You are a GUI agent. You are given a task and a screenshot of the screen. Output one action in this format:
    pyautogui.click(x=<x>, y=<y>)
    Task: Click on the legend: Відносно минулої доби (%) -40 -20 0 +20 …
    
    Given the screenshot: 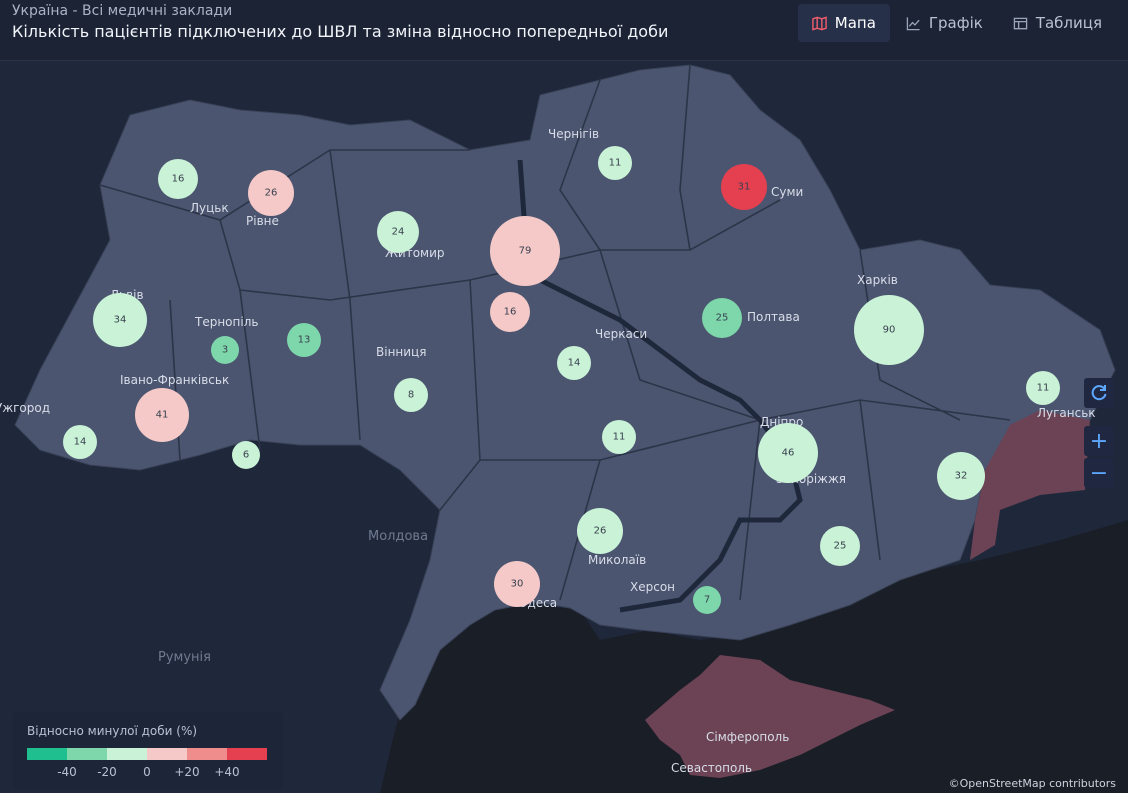 What is the action you would take?
    pyautogui.click(x=148, y=750)
    